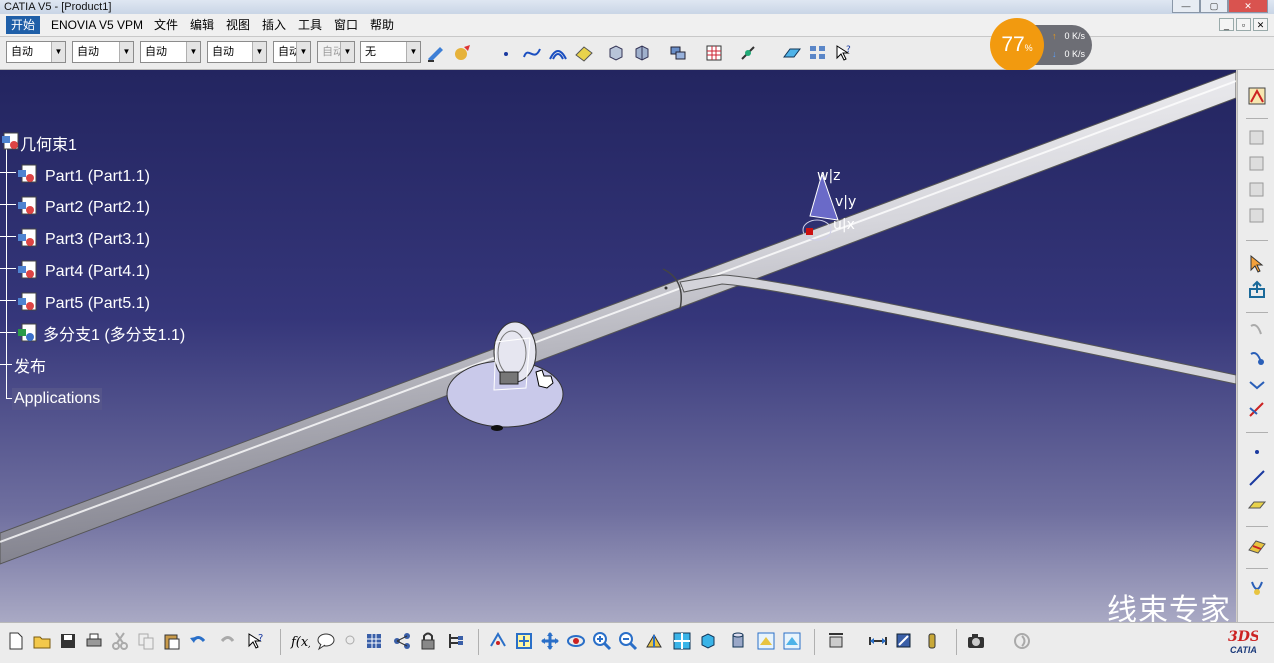  I want to click on fly-mode-icon, so click(498, 641).